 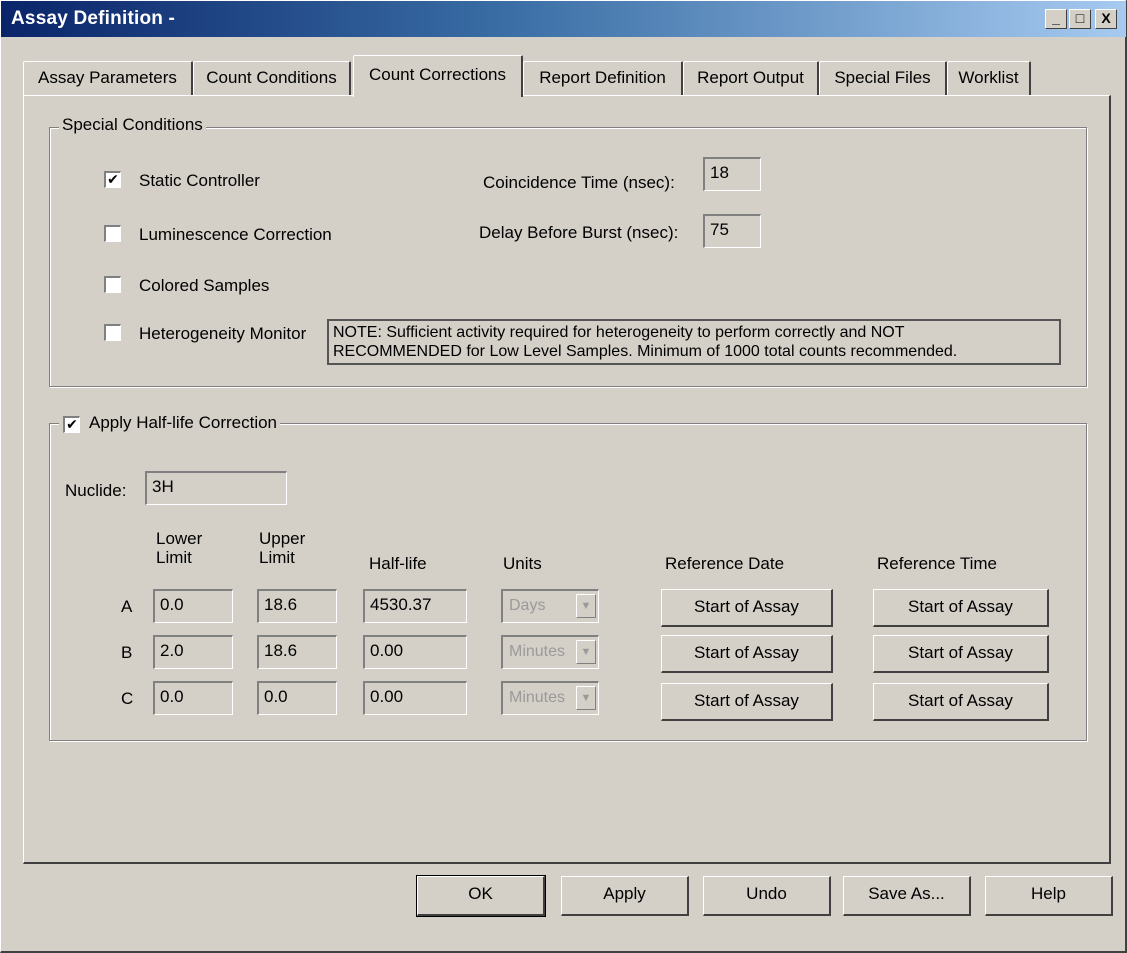 What do you see at coordinates (112, 284) in the screenshot?
I see `colored-samples-checkbox` at bounding box center [112, 284].